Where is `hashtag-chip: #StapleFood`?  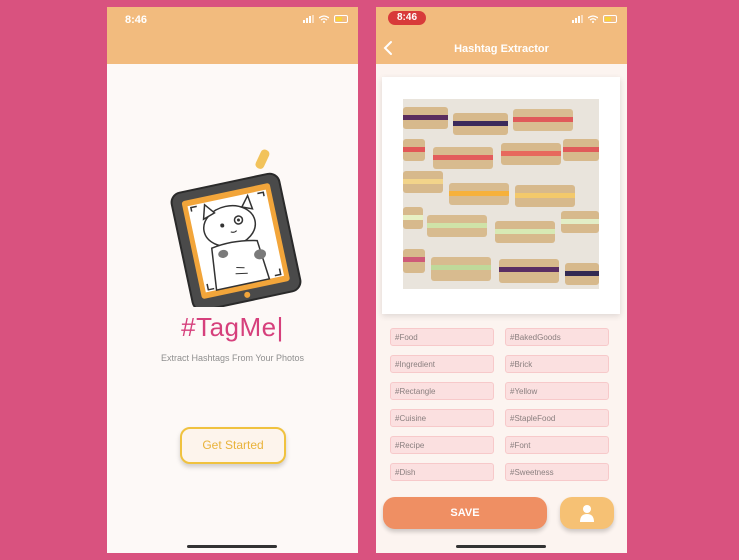 hashtag-chip: #StapleFood is located at coordinates (557, 418).